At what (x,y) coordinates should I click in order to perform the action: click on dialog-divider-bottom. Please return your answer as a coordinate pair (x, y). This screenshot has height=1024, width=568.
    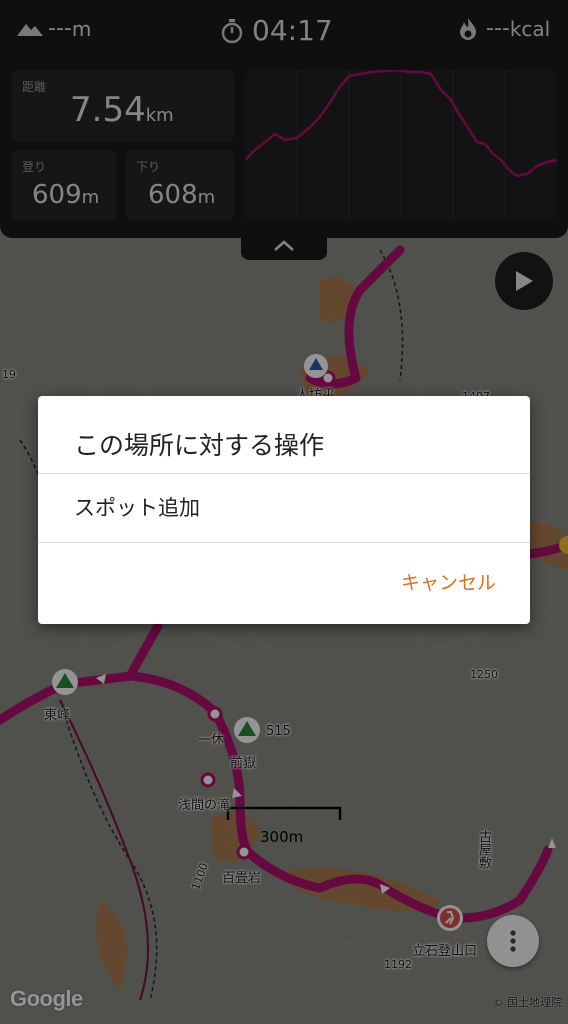
    Looking at the image, I should click on (284, 542).